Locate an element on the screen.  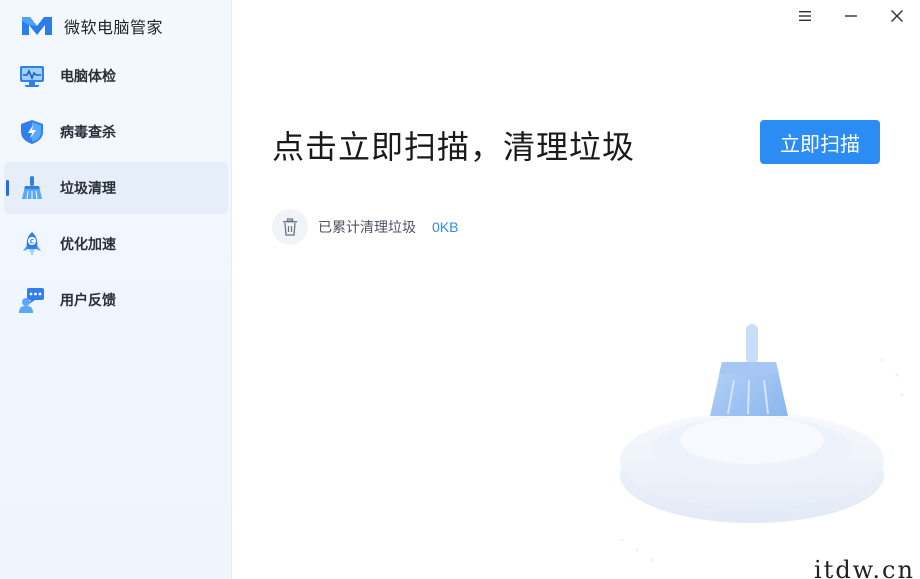
brand: 微软电脑管家 is located at coordinates (91, 26).